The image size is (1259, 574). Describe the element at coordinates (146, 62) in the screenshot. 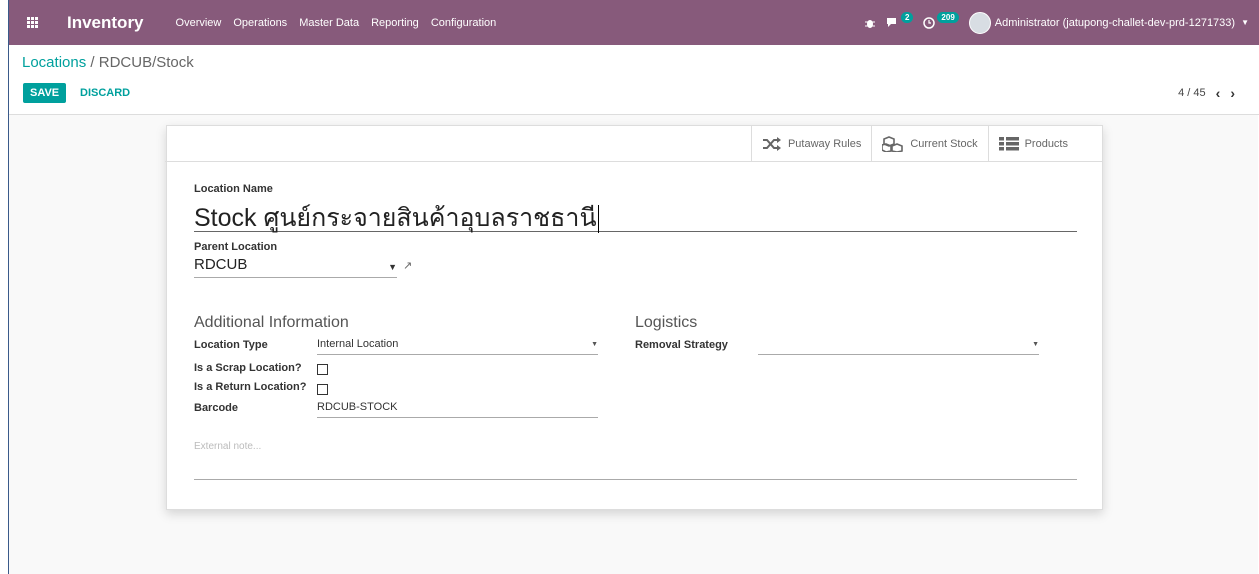

I see `breadcrumb-current: RDCUB/Stock` at that location.